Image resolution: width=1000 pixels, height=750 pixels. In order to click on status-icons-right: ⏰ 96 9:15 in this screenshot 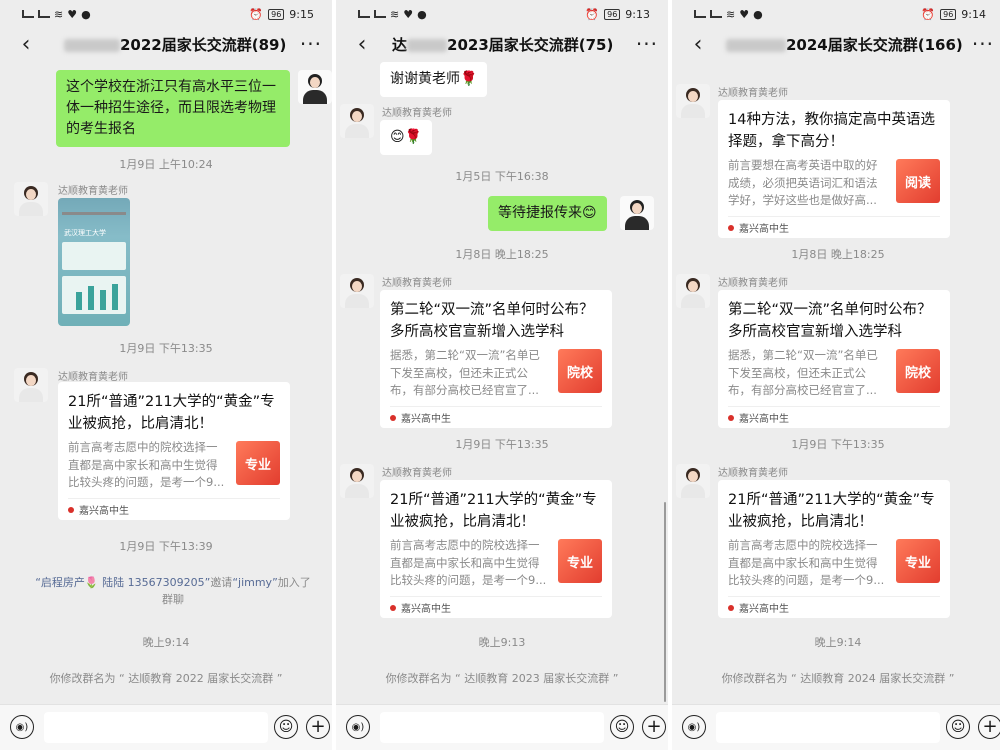, I will do `click(281, 14)`.